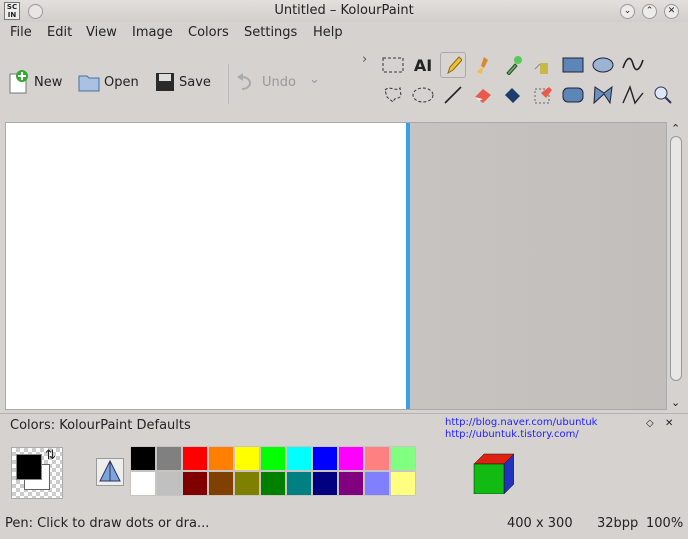 The width and height of the screenshot is (688, 539). I want to click on close-button: ✕, so click(671, 11).